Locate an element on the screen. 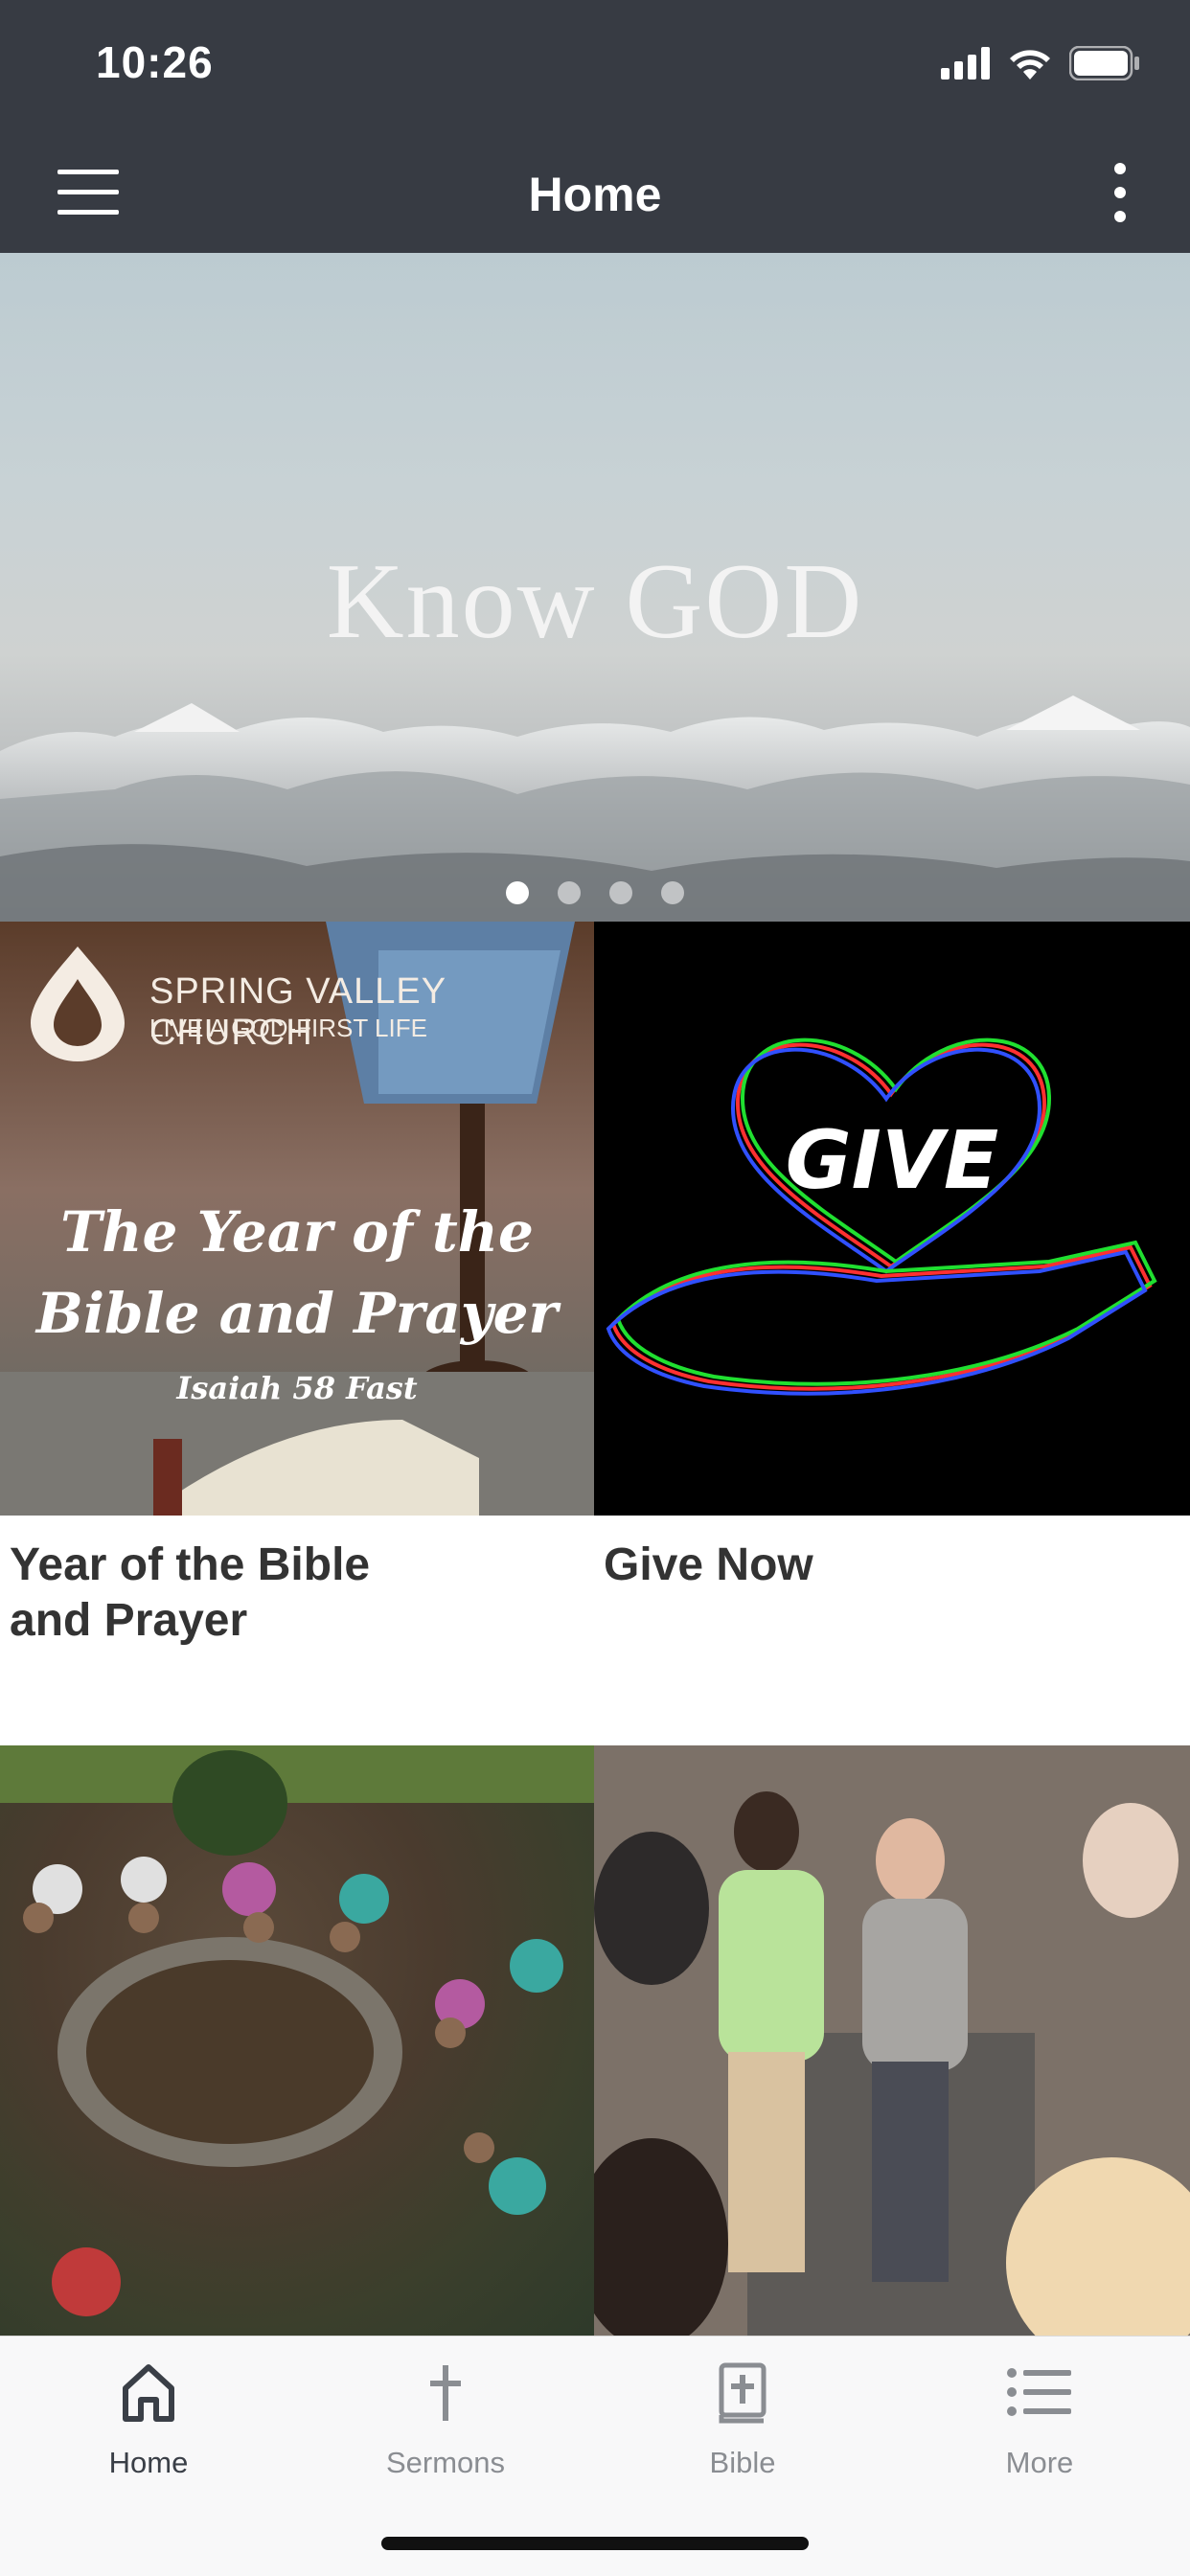  cross-icon is located at coordinates (445, 2393).